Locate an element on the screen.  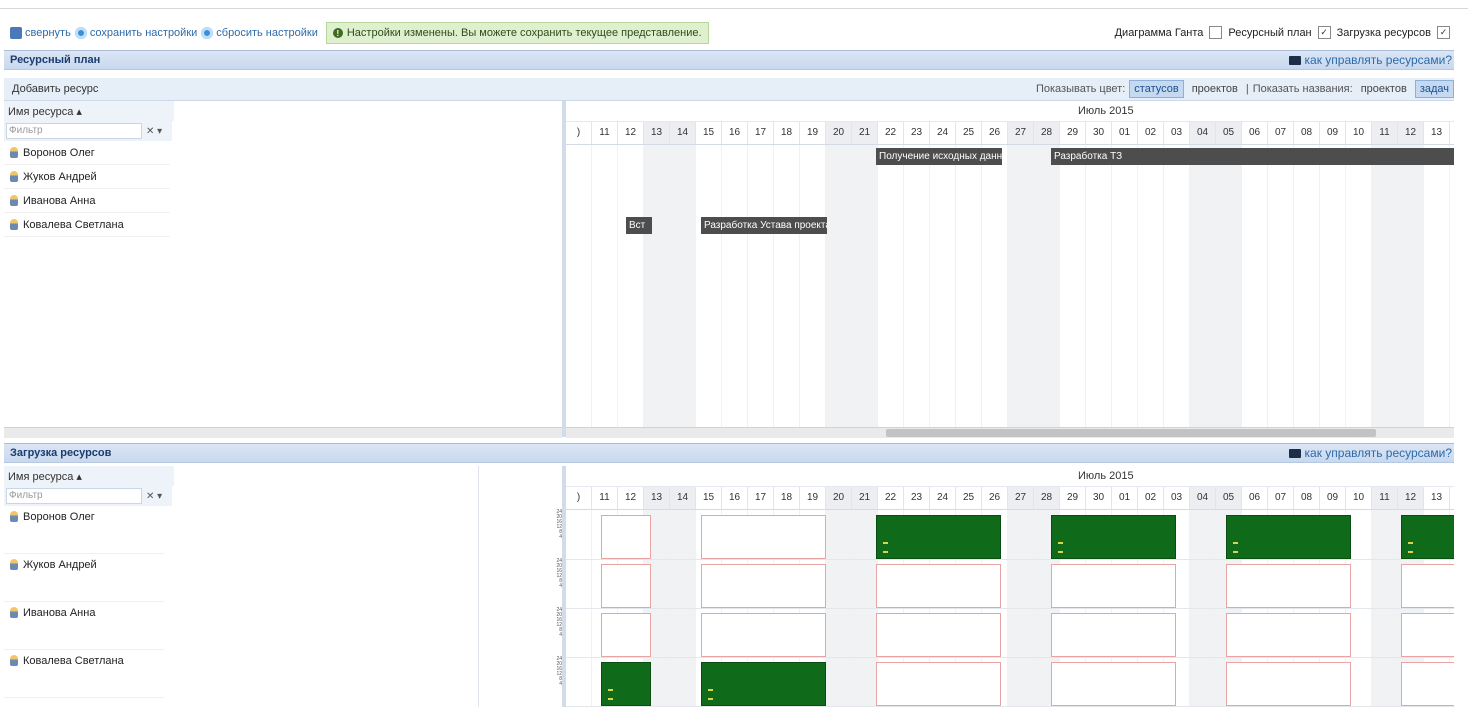
task-bar: Разработка ТЗ is located at coordinates (1252, 156).